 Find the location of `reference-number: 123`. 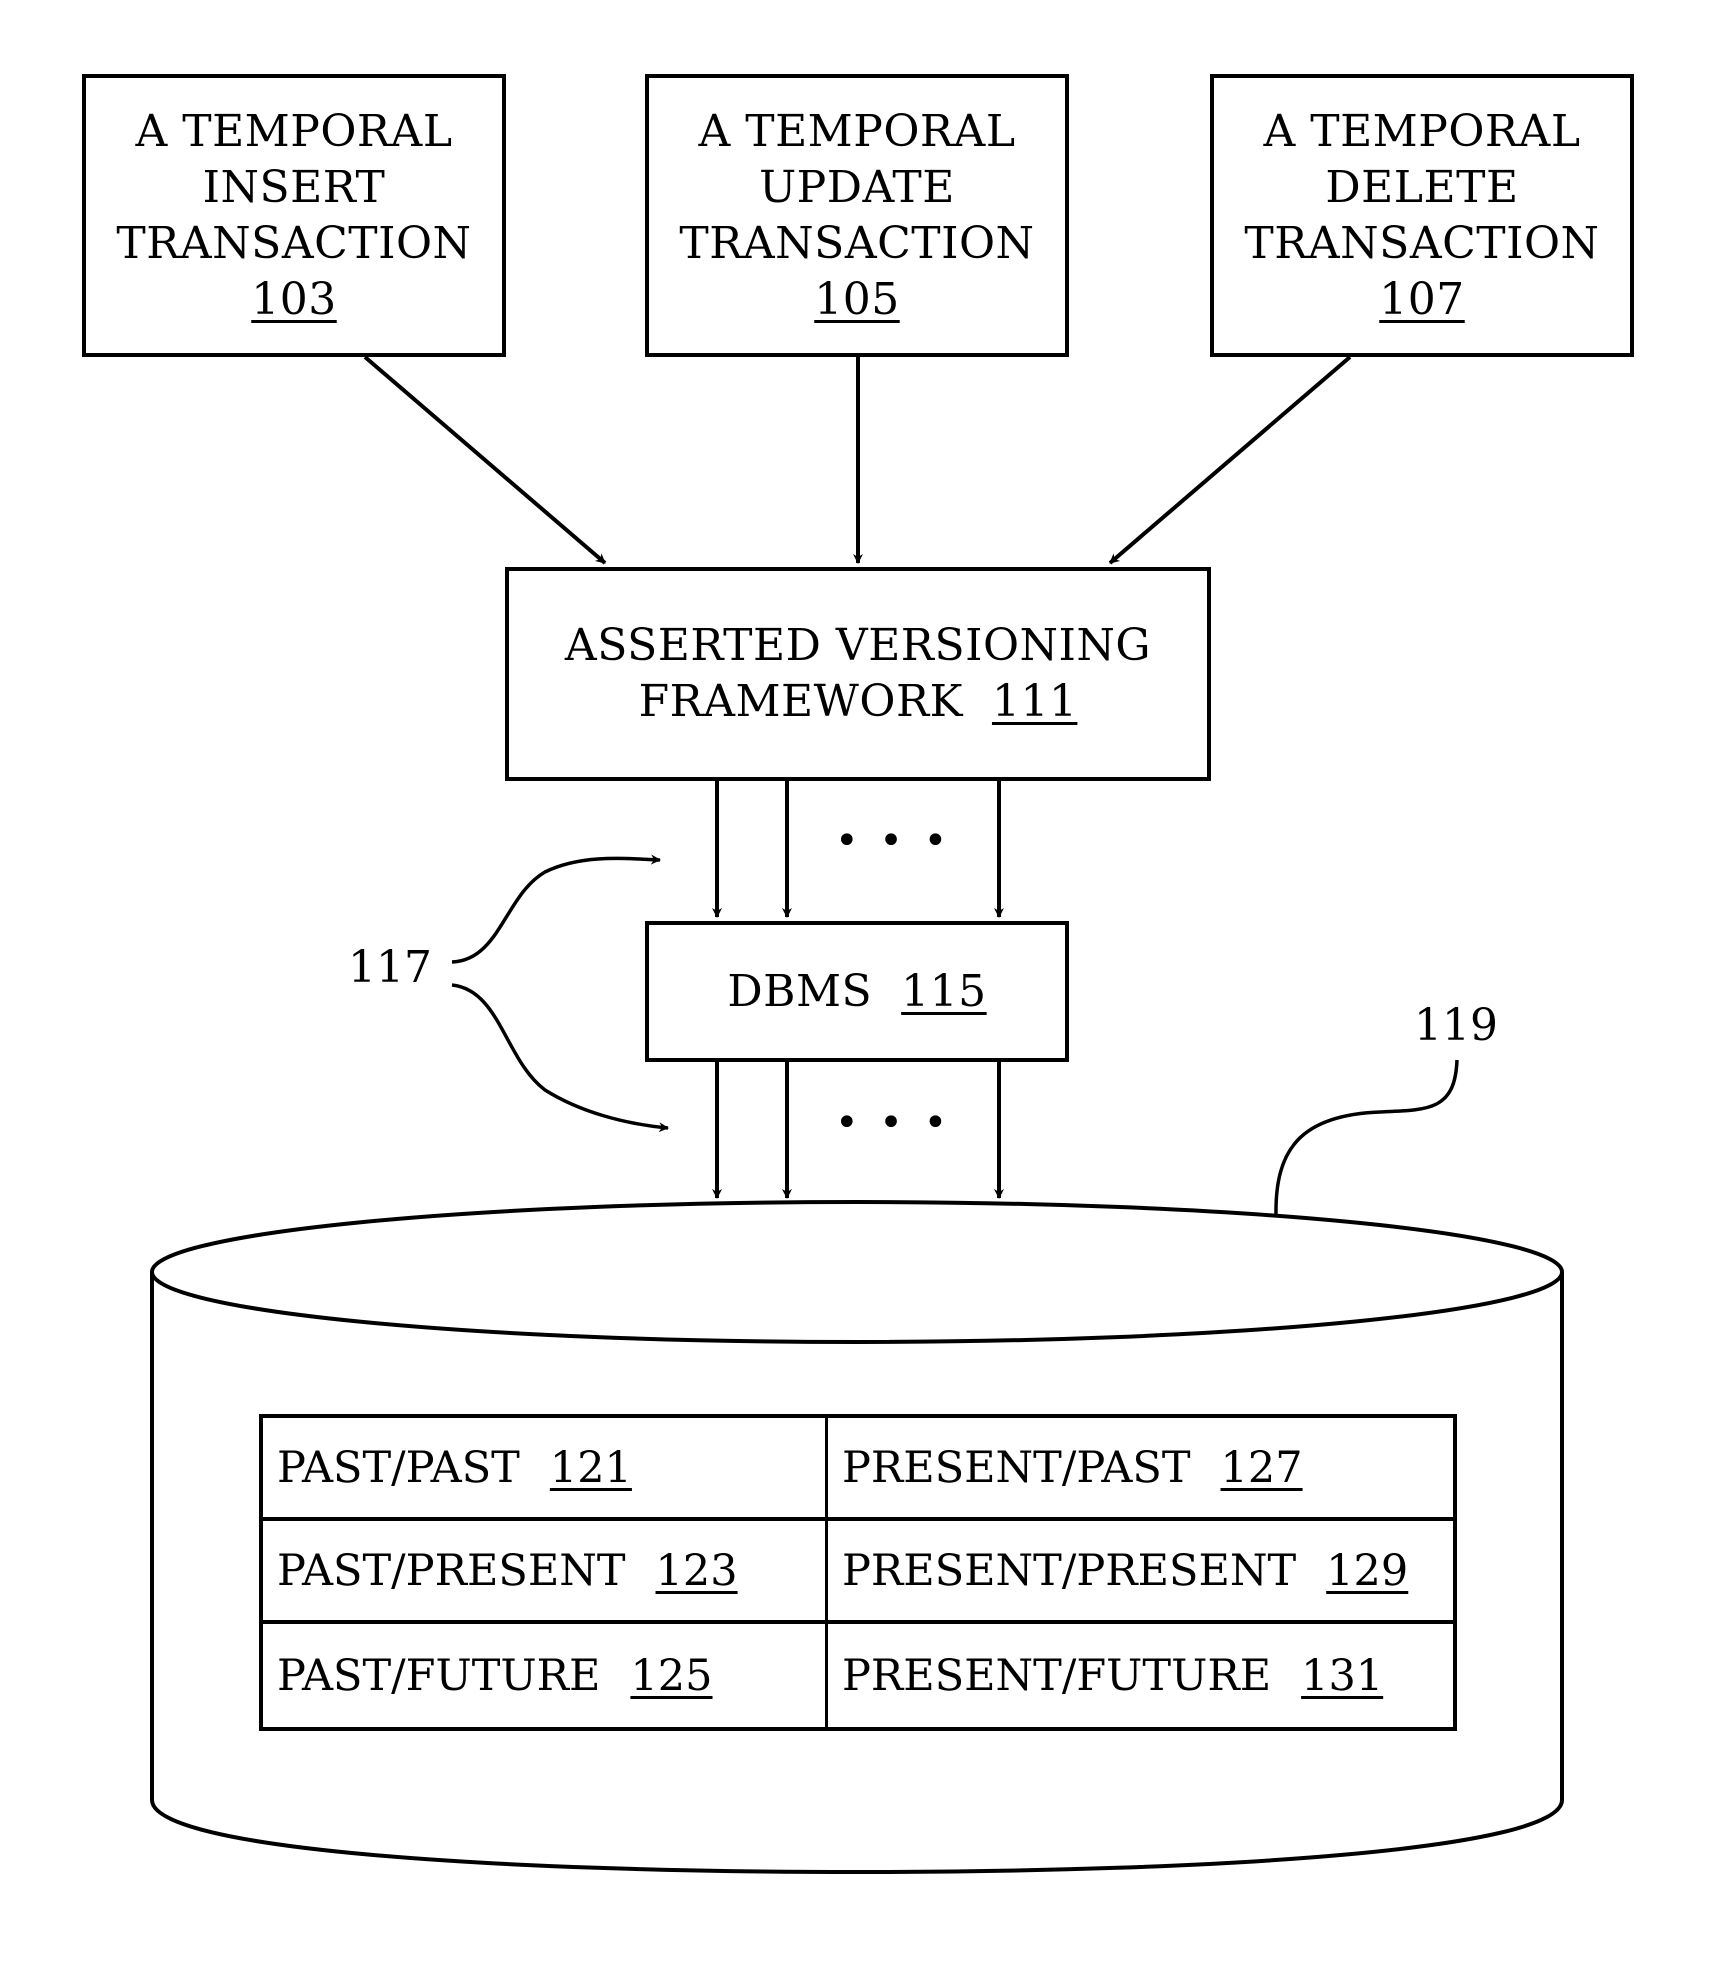

reference-number: 123 is located at coordinates (696, 1570).